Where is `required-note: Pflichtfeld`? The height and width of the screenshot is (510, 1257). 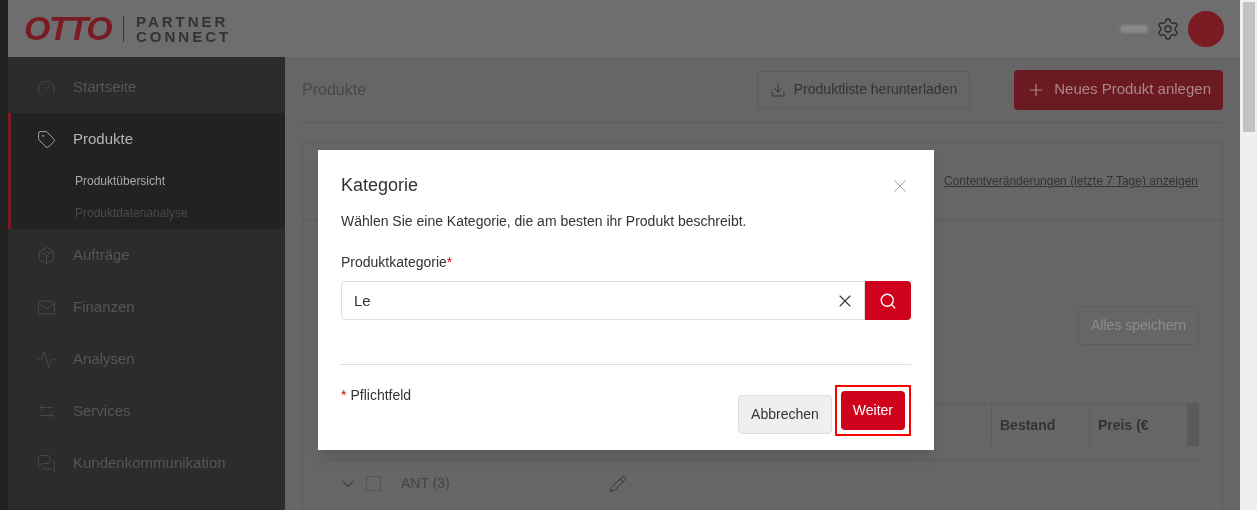 required-note: Pflichtfeld is located at coordinates (381, 395).